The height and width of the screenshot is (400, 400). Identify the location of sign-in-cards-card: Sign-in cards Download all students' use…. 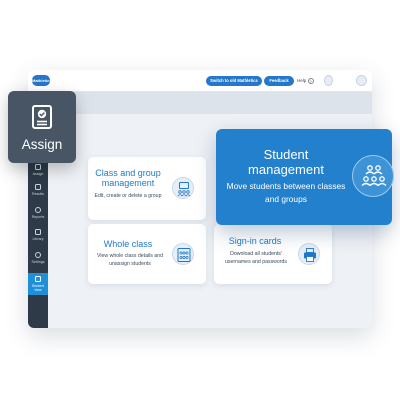
(273, 254).